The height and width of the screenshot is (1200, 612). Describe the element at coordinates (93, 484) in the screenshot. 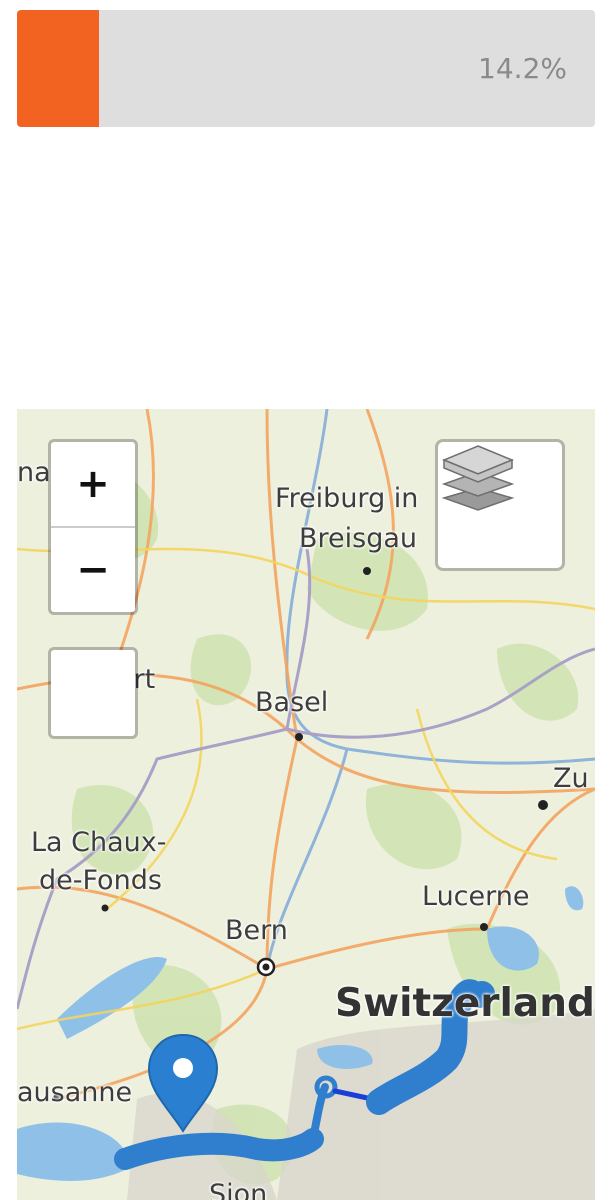

I see `zoom-in-button: +` at that location.